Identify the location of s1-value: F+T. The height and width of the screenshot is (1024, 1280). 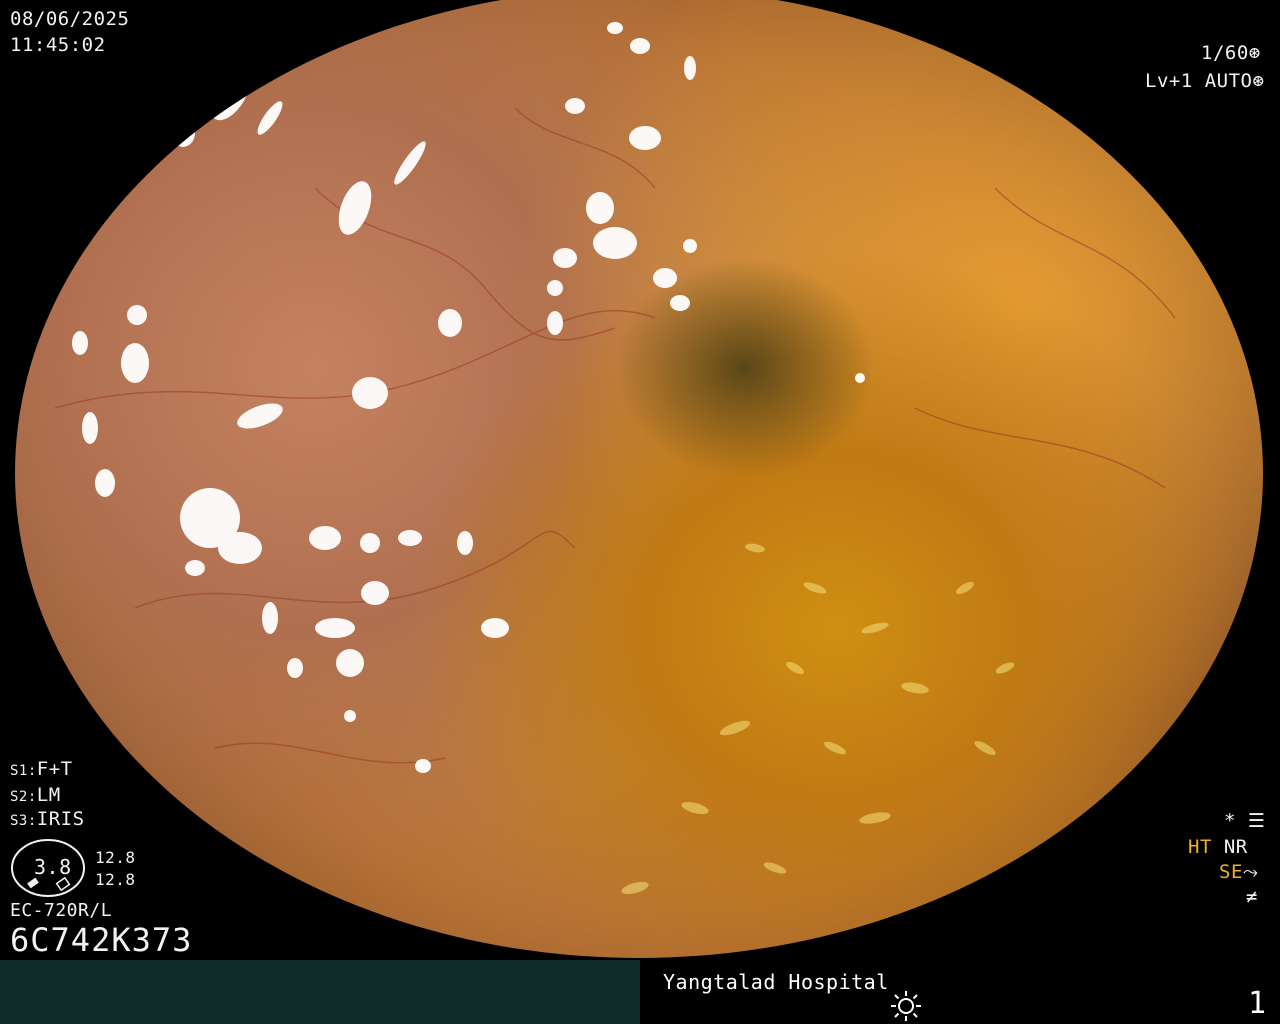
(54, 769).